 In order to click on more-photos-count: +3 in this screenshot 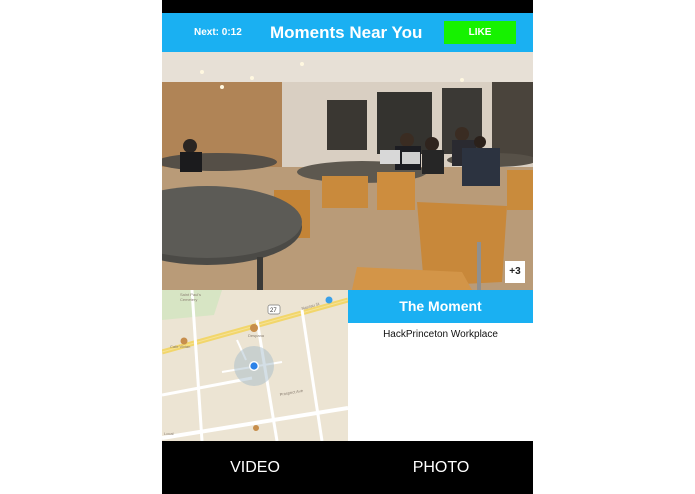, I will do `click(515, 272)`.